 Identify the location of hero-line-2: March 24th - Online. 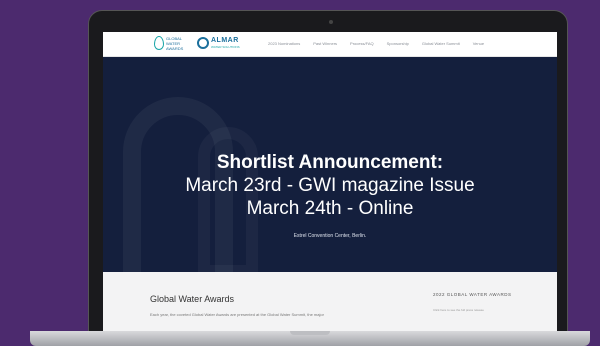
(330, 208).